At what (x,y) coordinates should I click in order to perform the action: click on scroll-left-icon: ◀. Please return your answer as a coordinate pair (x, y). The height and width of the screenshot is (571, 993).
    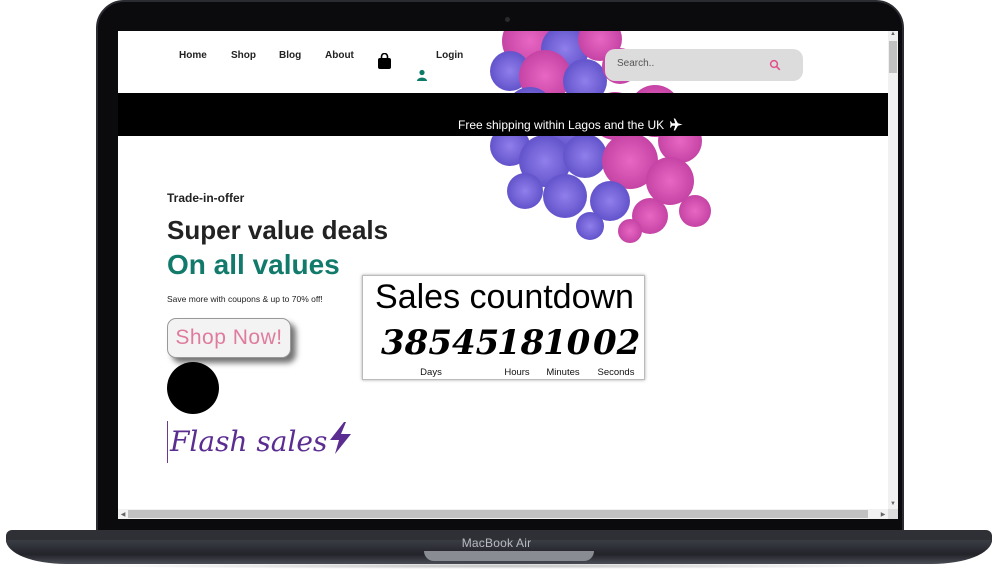
    Looking at the image, I should click on (123, 514).